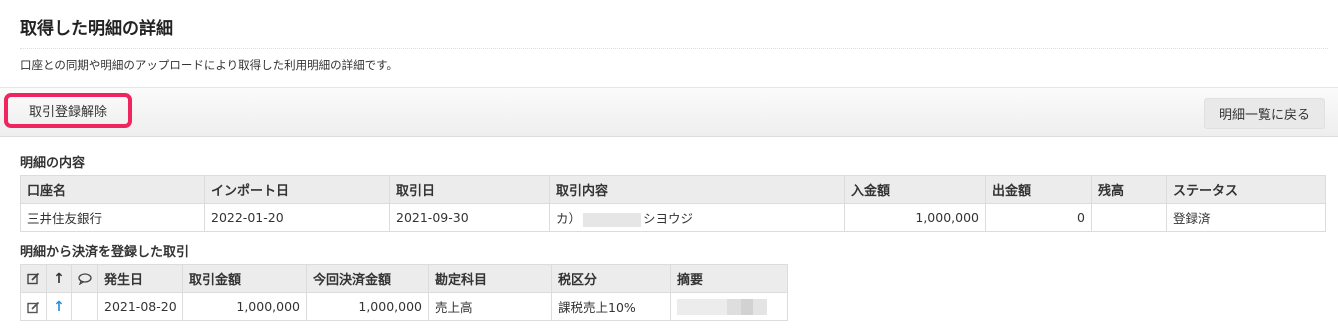 The height and width of the screenshot is (334, 1338). I want to click on memo-cell, so click(729, 306).